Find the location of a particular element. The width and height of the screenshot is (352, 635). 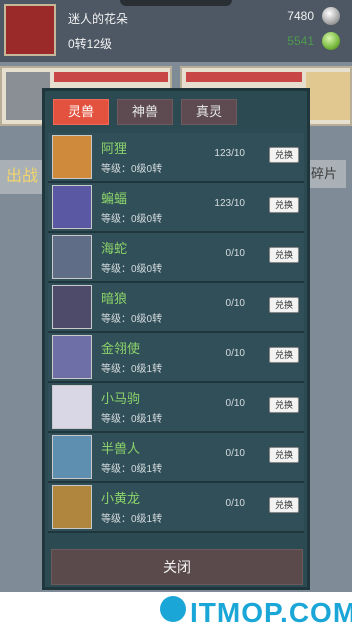

player-level: 0转12级 is located at coordinates (90, 44).